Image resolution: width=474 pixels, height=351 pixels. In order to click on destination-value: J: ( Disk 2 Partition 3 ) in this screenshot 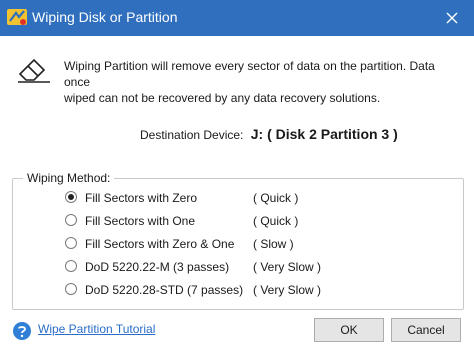, I will do `click(324, 134)`.